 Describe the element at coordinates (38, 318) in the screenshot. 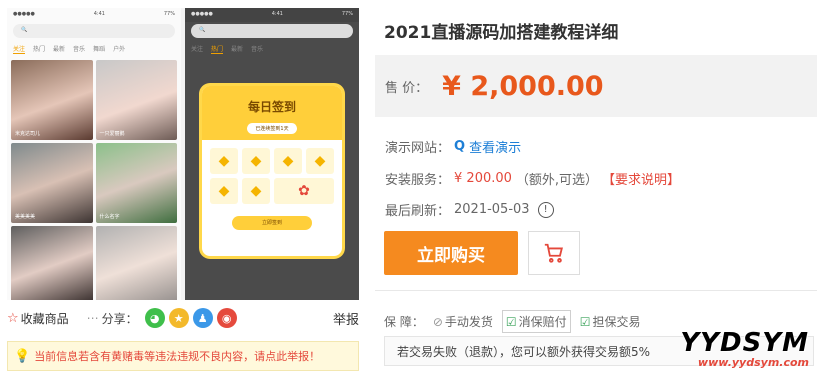

I see `favorite-button: ☆ 收藏商品` at that location.